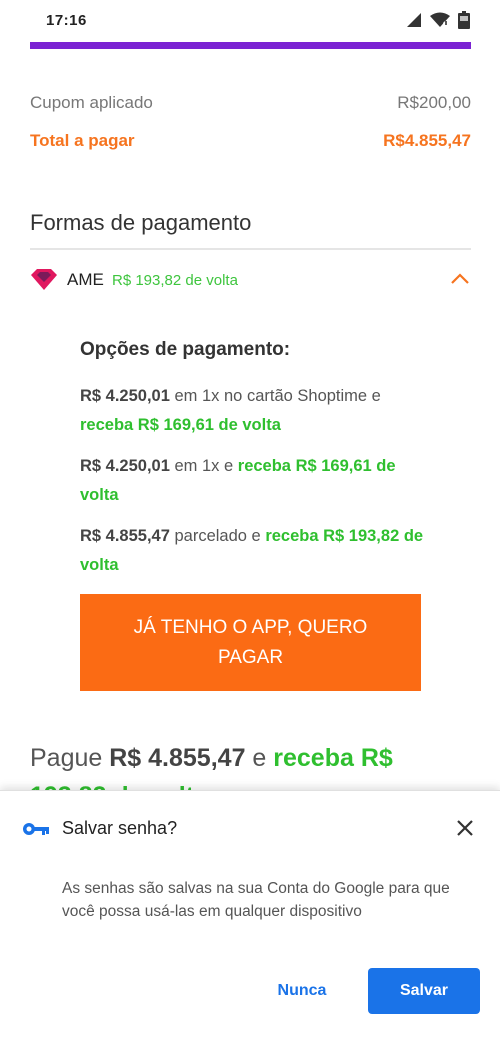 This screenshot has height=1042, width=500. Describe the element at coordinates (217, 536) in the screenshot. I see `option-text: parcelado e` at that location.